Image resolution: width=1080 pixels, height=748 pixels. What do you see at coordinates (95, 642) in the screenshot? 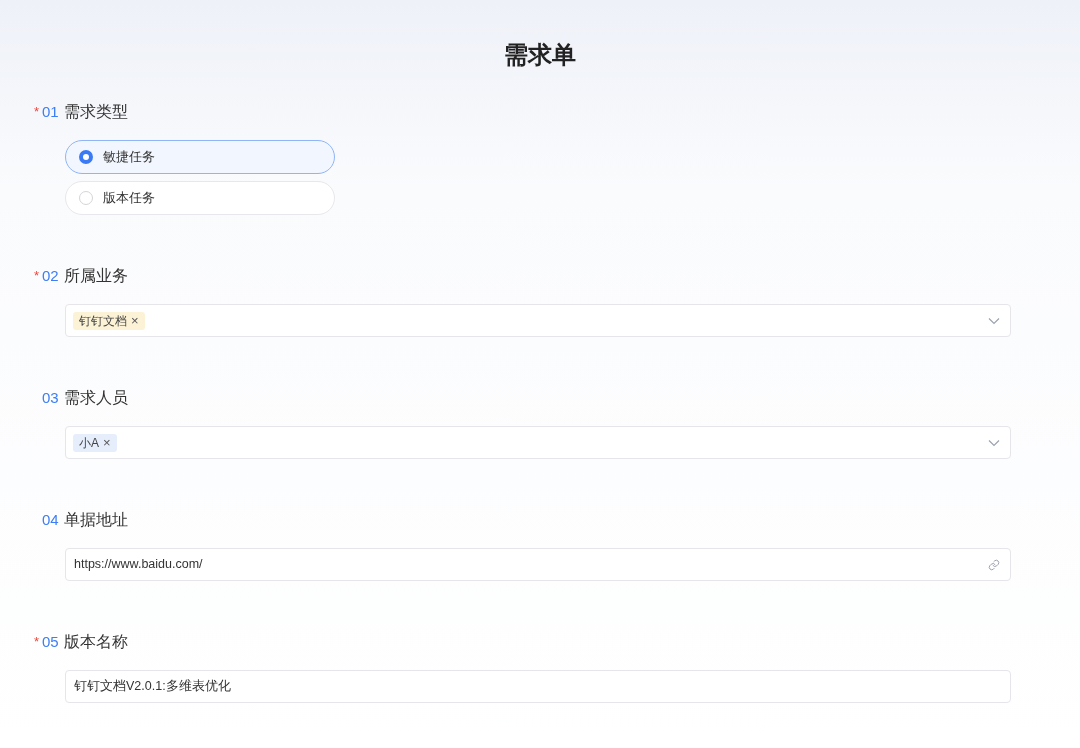
I see `question-label: 版本名称` at bounding box center [95, 642].